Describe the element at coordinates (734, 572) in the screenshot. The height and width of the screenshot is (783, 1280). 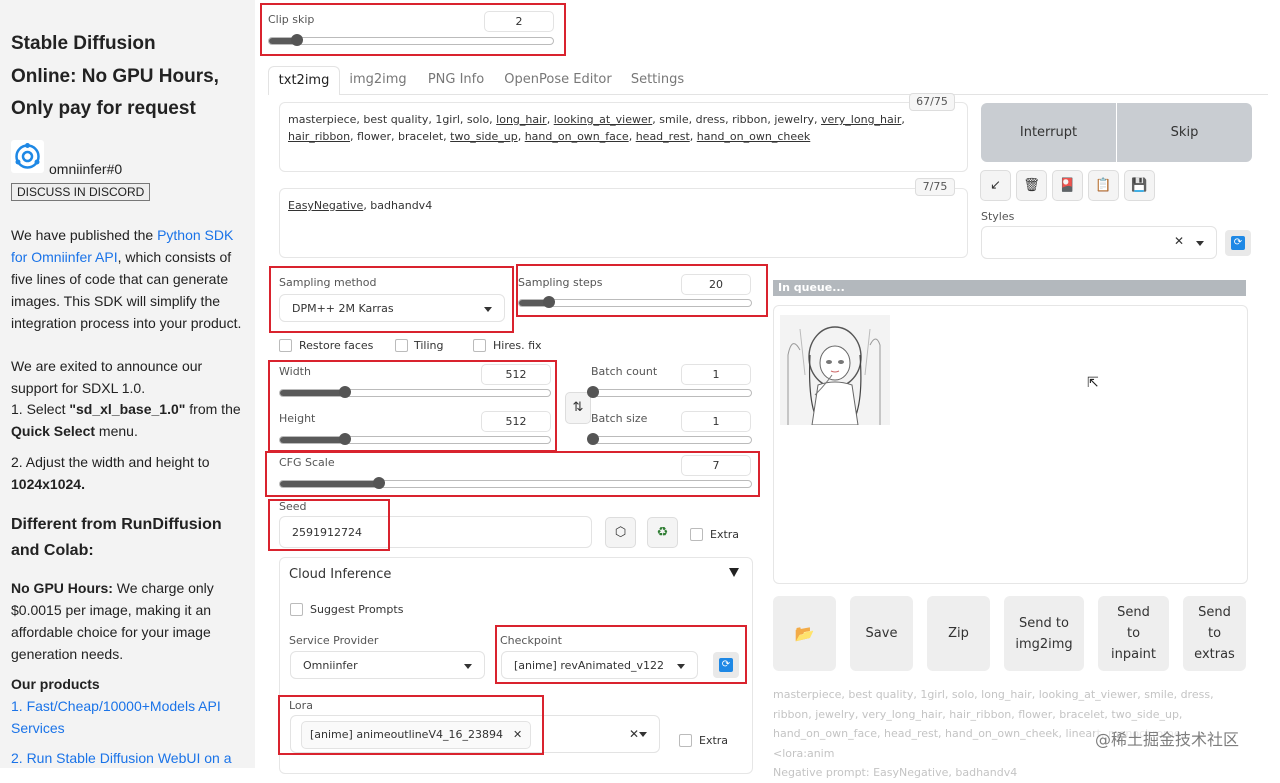
I see `collapse-triangle-icon` at that location.